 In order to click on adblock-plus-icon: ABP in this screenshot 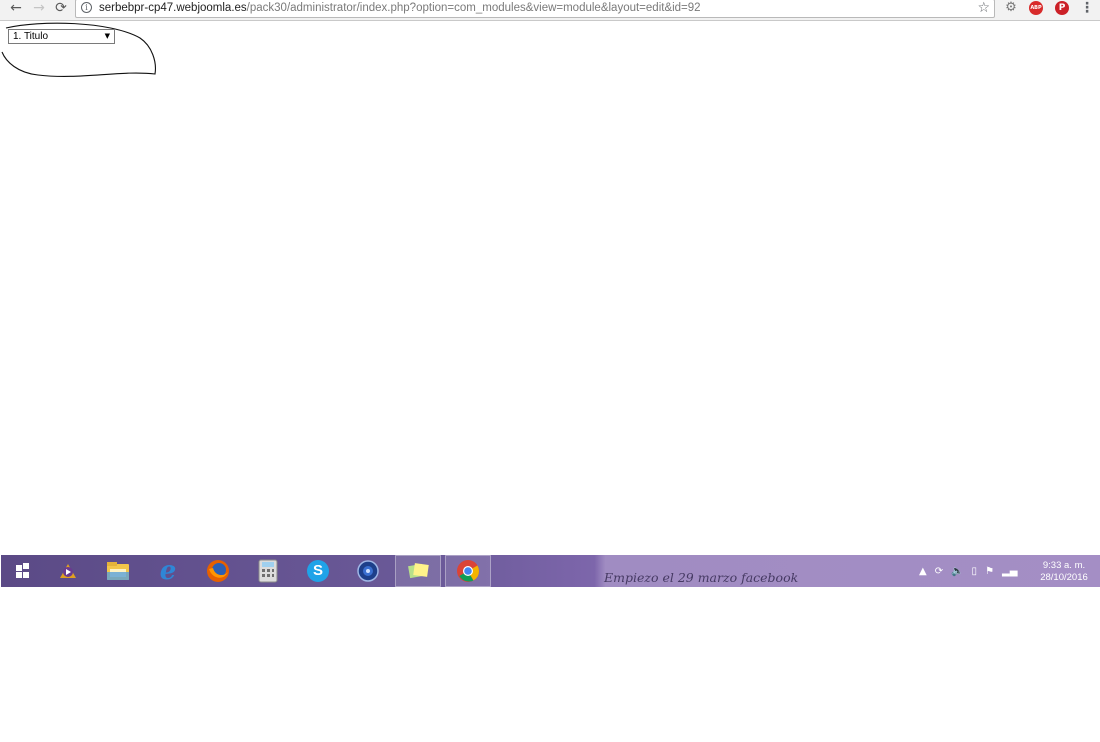, I will do `click(1036, 8)`.